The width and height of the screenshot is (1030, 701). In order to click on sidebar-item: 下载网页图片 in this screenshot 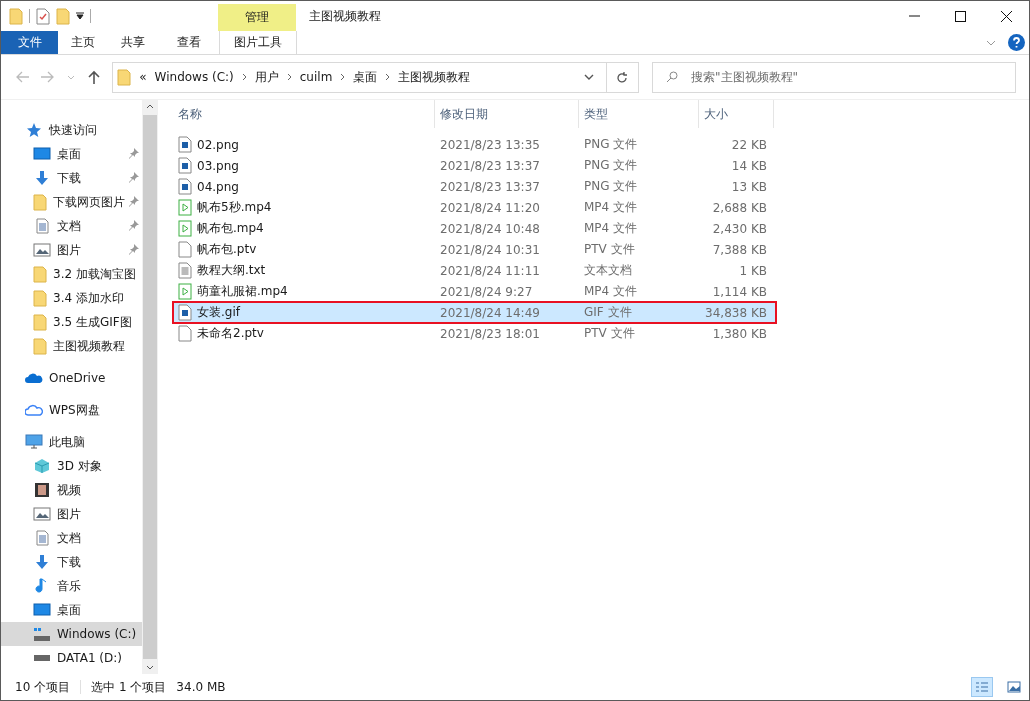, I will do `click(71, 202)`.